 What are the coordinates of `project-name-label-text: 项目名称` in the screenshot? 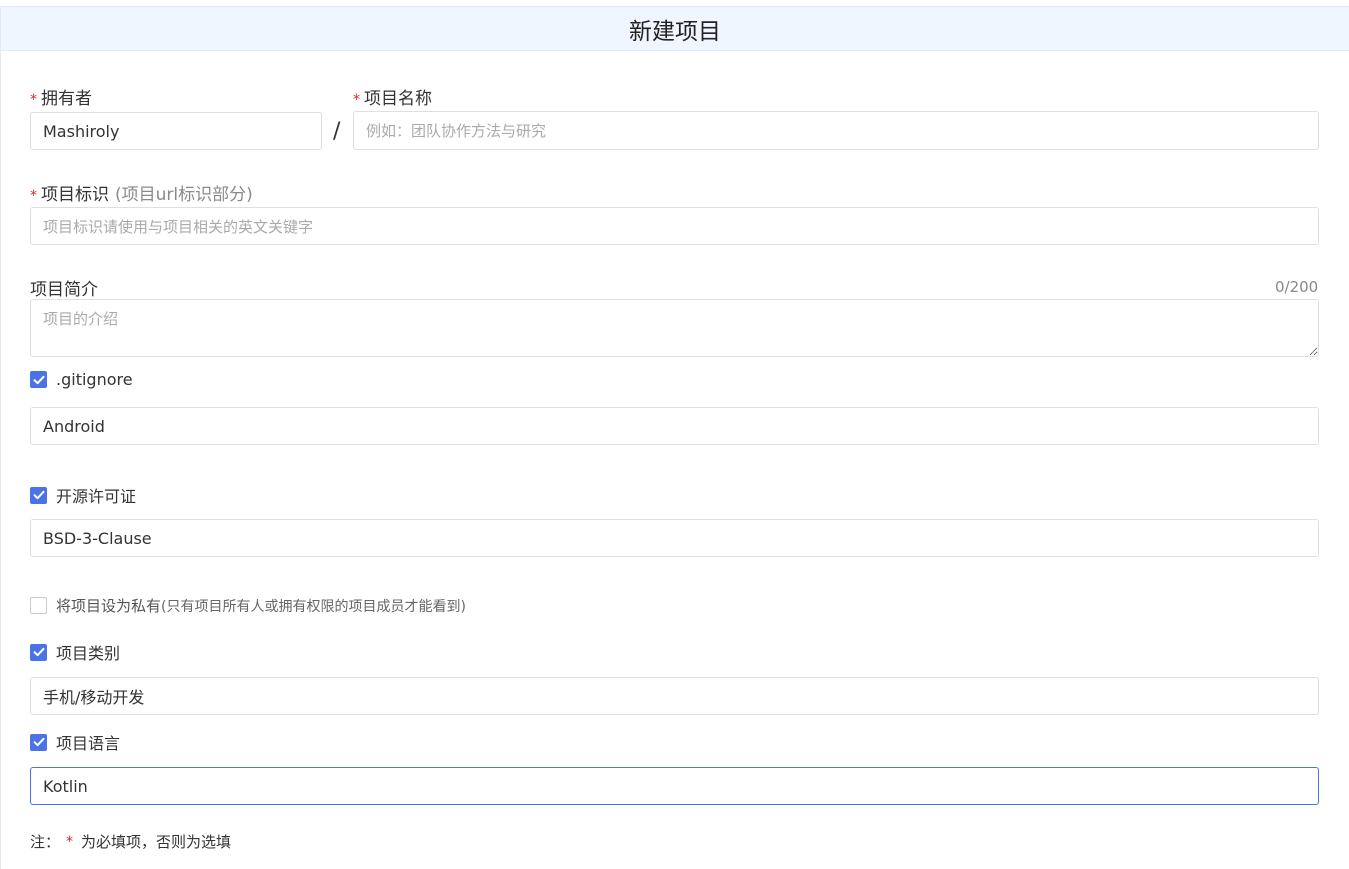 It's located at (398, 99).